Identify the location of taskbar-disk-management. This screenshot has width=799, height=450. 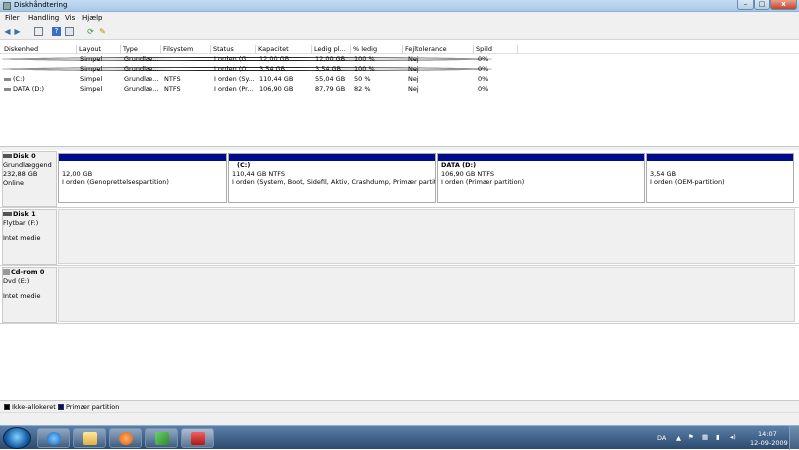
(197, 438).